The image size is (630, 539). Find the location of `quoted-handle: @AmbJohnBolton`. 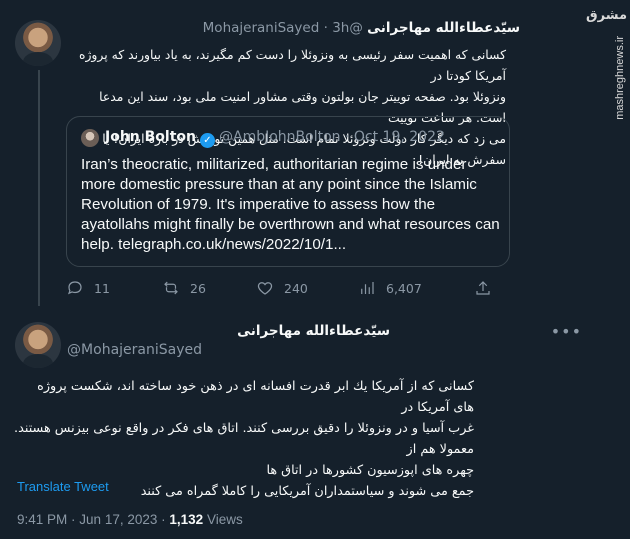

quoted-handle: @AmbJohnBolton is located at coordinates (280, 137).